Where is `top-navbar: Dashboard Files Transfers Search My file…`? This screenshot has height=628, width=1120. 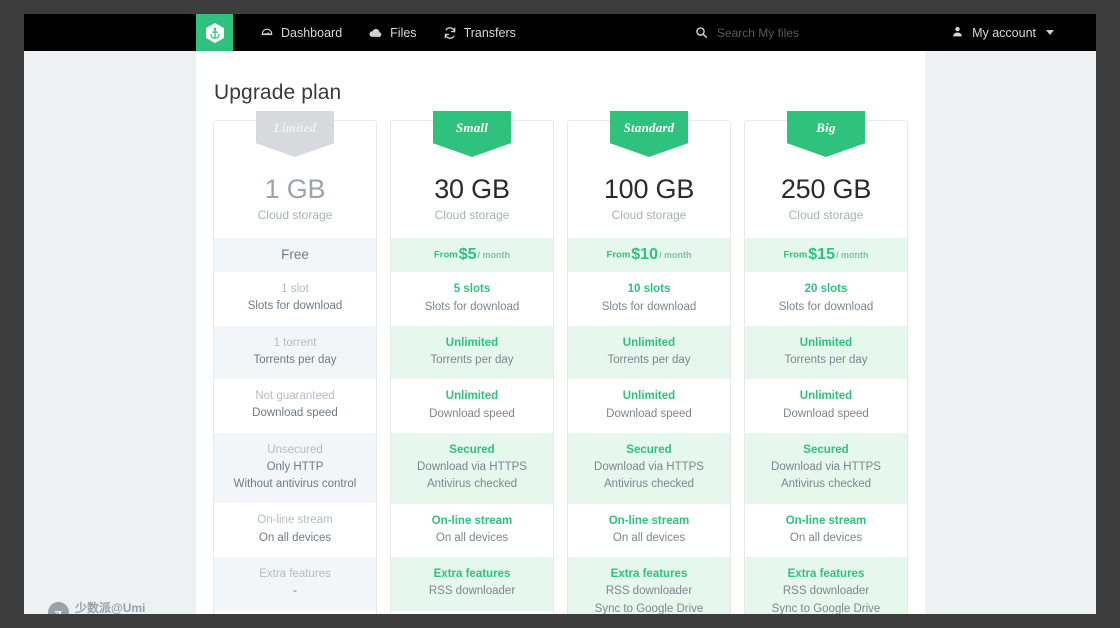 top-navbar: Dashboard Files Transfers Search My file… is located at coordinates (560, 32).